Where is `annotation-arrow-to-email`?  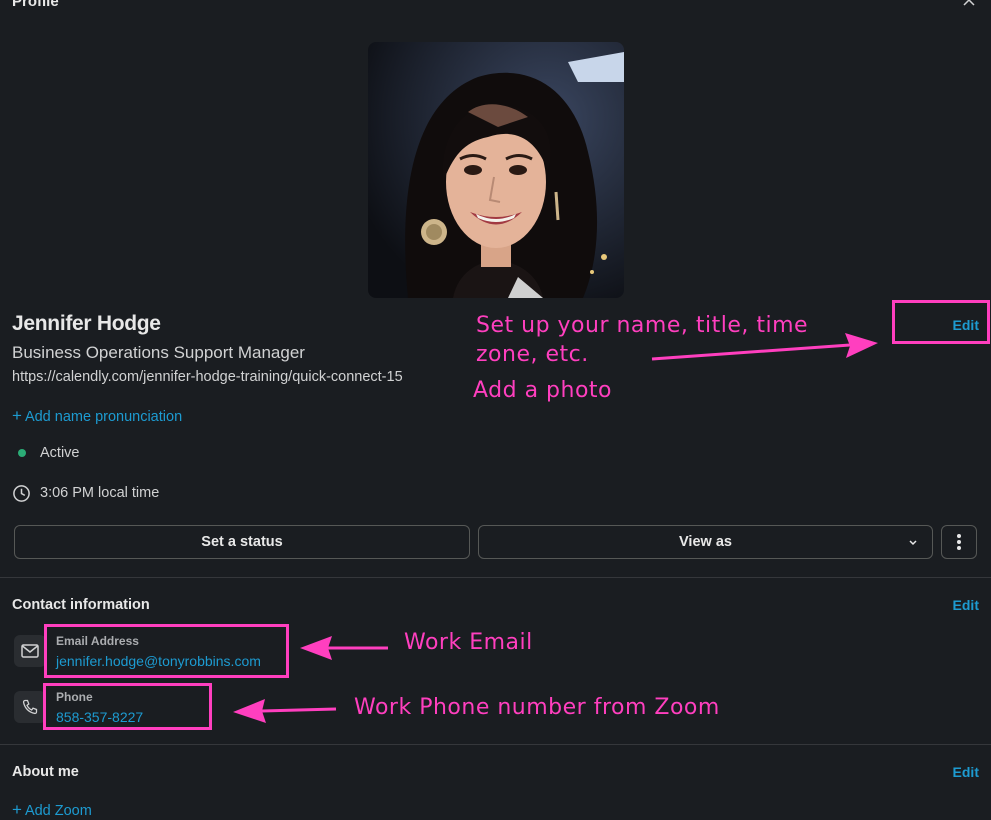 annotation-arrow-to-email is located at coordinates (344, 648).